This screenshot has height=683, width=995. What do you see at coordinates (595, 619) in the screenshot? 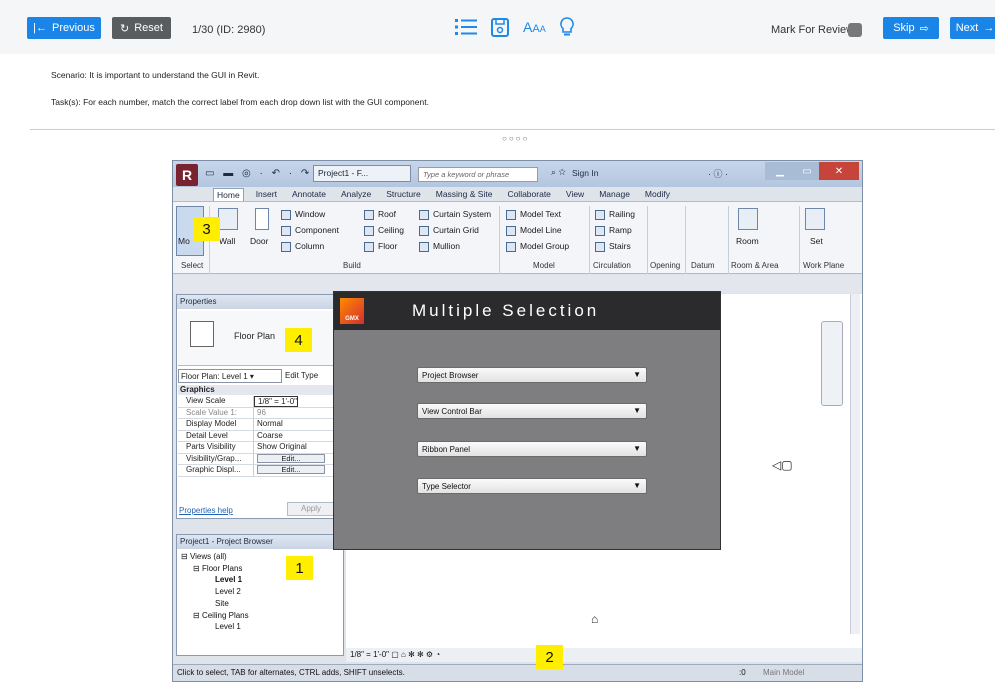
I see `elevation-marker-icon: ⌂` at bounding box center [595, 619].